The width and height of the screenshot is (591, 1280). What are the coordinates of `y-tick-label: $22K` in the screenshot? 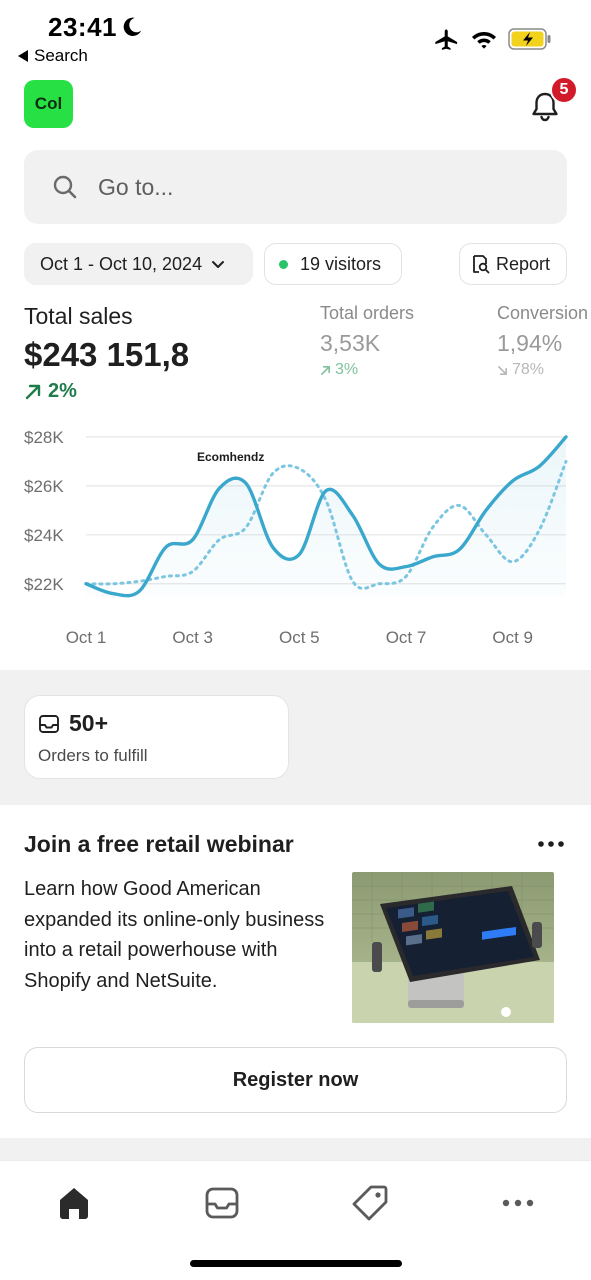 It's located at (44, 584).